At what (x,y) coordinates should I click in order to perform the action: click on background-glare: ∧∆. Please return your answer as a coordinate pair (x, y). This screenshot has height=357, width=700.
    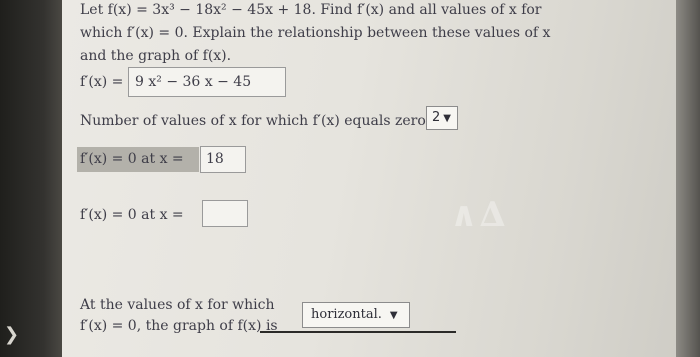
    Looking at the image, I should click on (479, 215).